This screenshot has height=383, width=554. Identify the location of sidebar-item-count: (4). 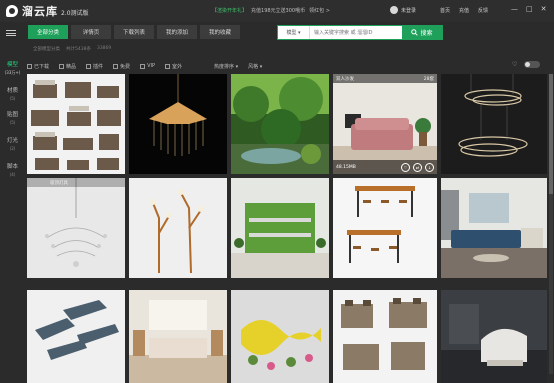
(12, 174).